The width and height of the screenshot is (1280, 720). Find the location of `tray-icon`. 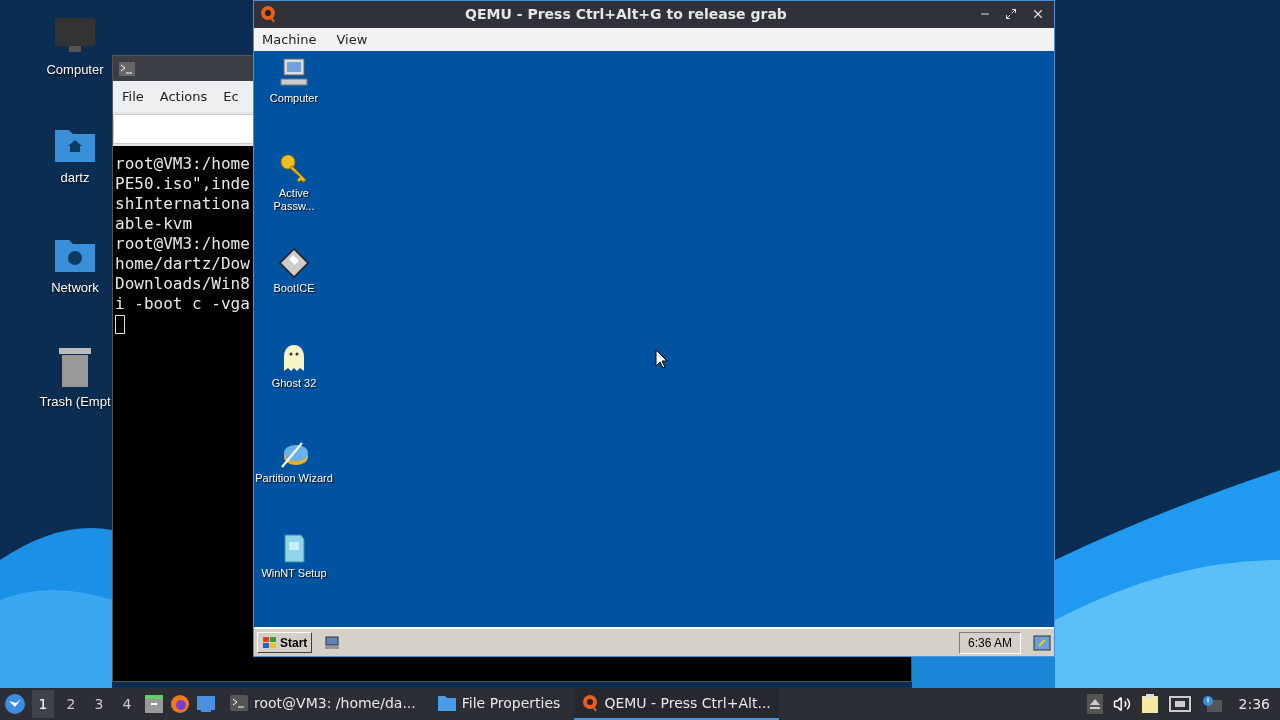

tray-icon is located at coordinates (1042, 642).